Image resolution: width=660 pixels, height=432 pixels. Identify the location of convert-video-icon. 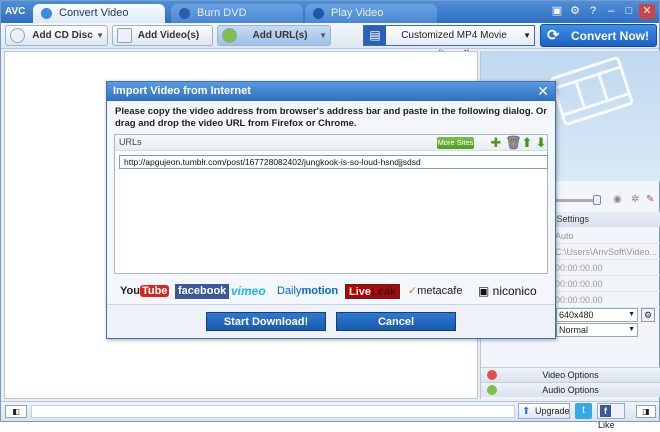
(46, 13).